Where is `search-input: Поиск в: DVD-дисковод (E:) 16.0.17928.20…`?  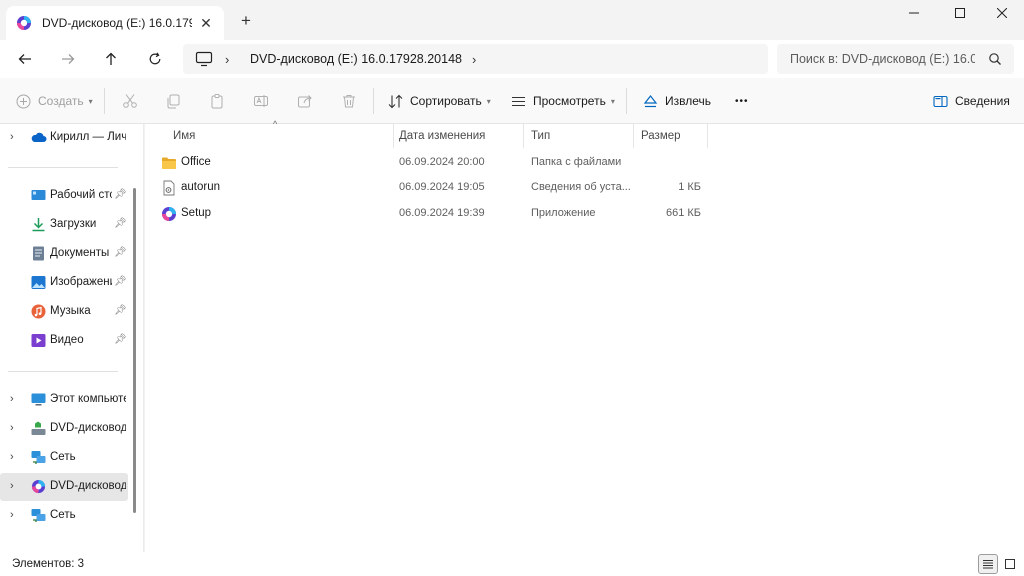
search-input: Поиск в: DVD-дисковод (E:) 16.0.17928.20… is located at coordinates (895, 59).